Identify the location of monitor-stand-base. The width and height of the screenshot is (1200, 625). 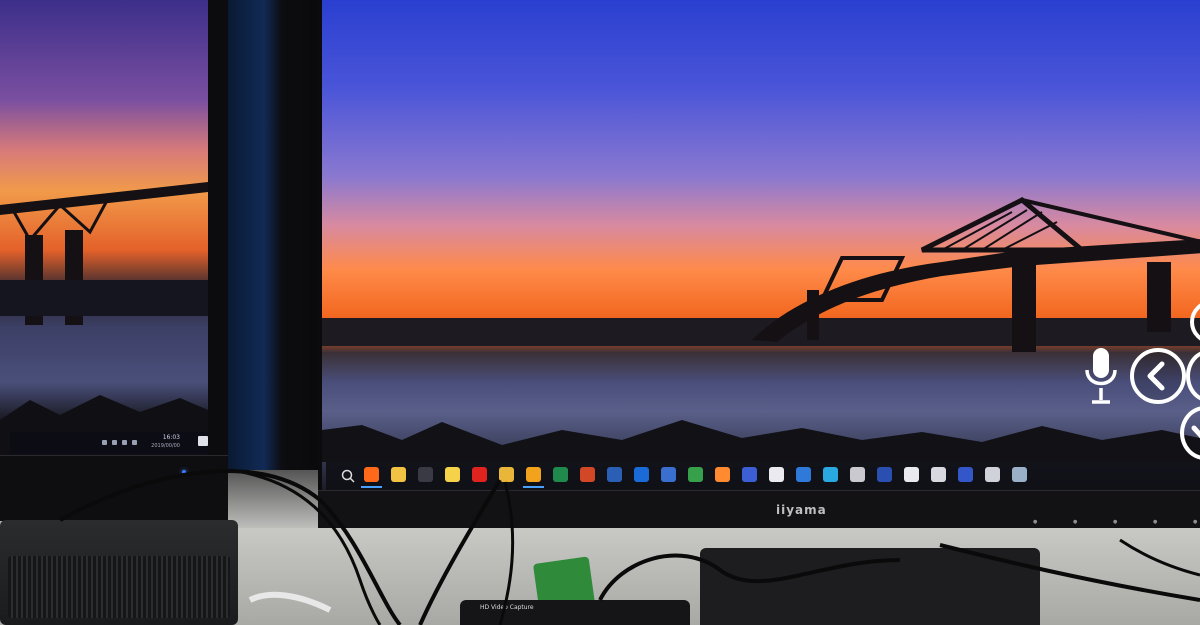
(870, 586).